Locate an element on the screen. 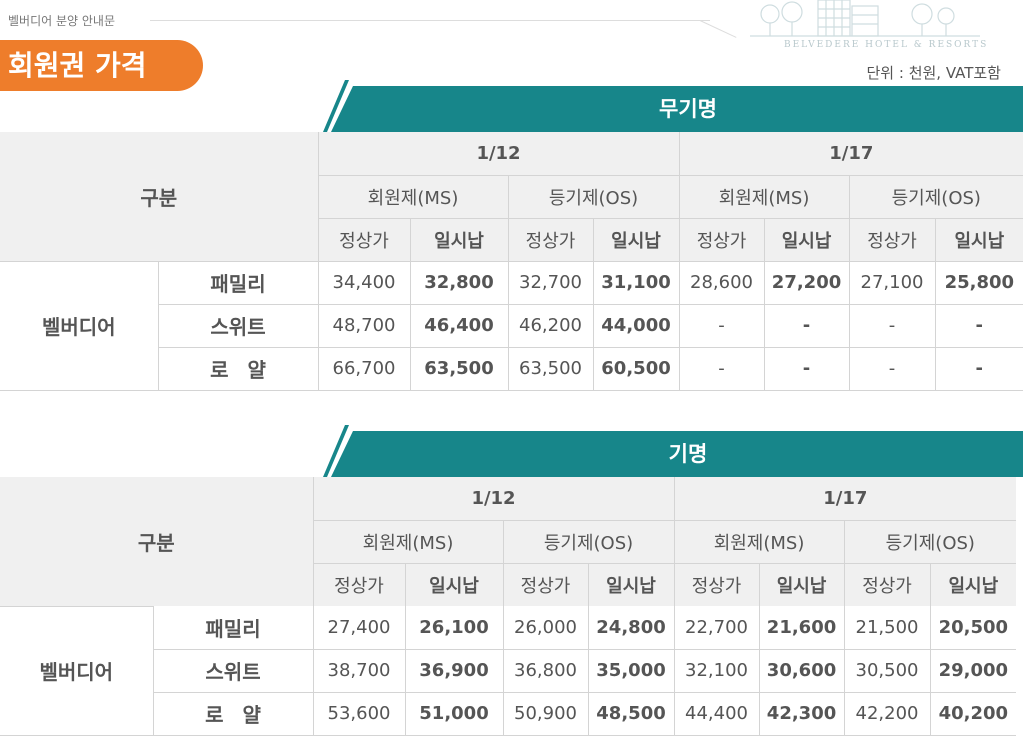  price-cell: 44,400 is located at coordinates (716, 713).